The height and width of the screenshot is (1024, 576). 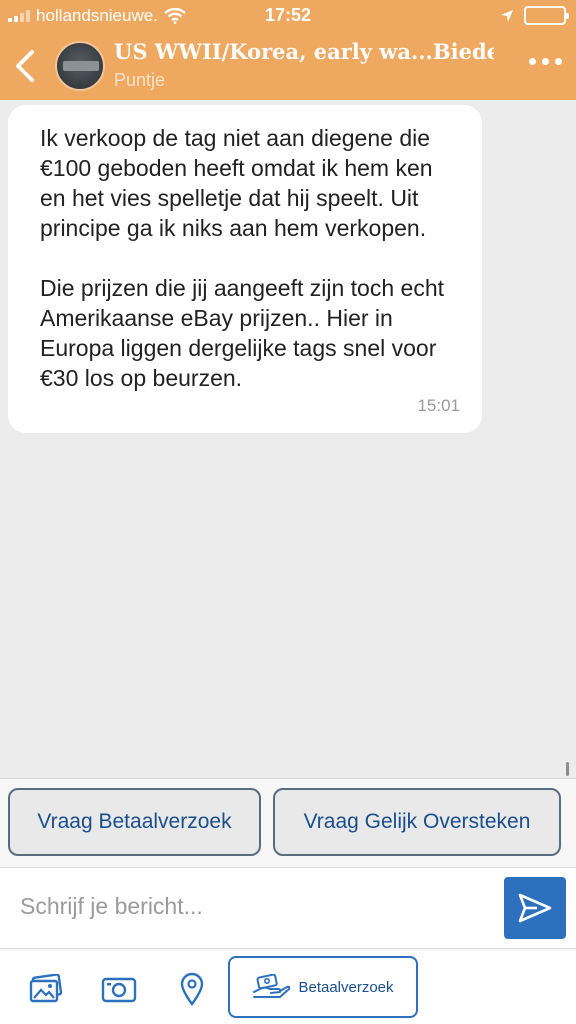 I want to click on status-right, so click(x=534, y=15).